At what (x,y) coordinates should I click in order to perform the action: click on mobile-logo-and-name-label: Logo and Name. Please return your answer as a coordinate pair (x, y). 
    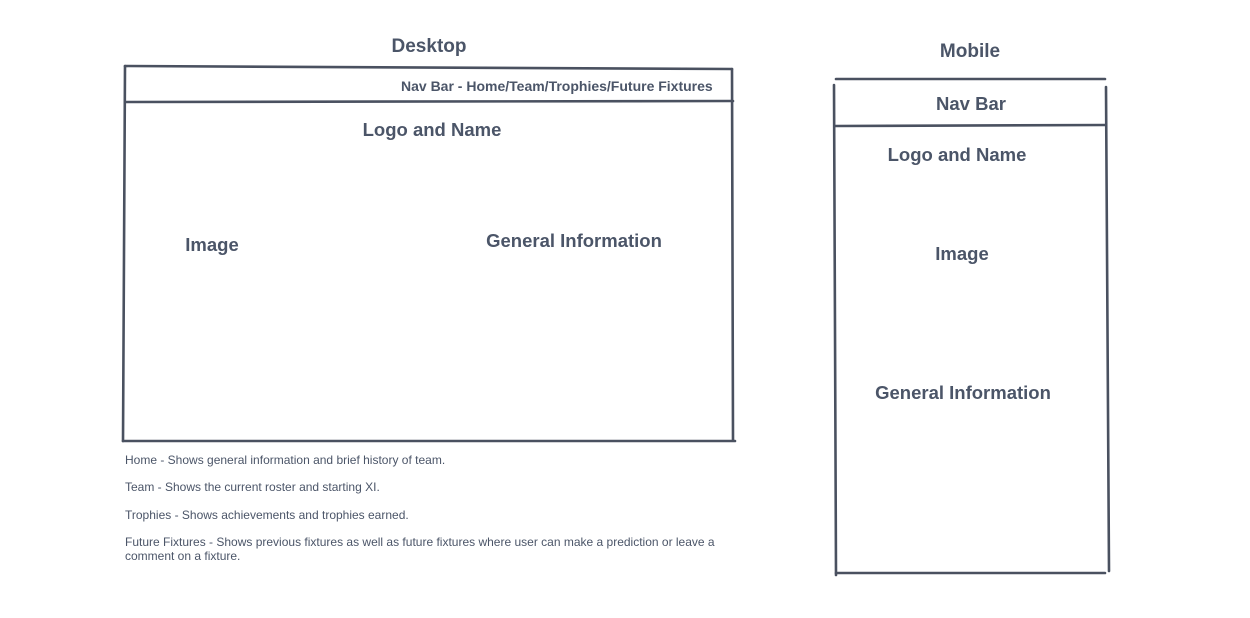
    Looking at the image, I should click on (957, 154).